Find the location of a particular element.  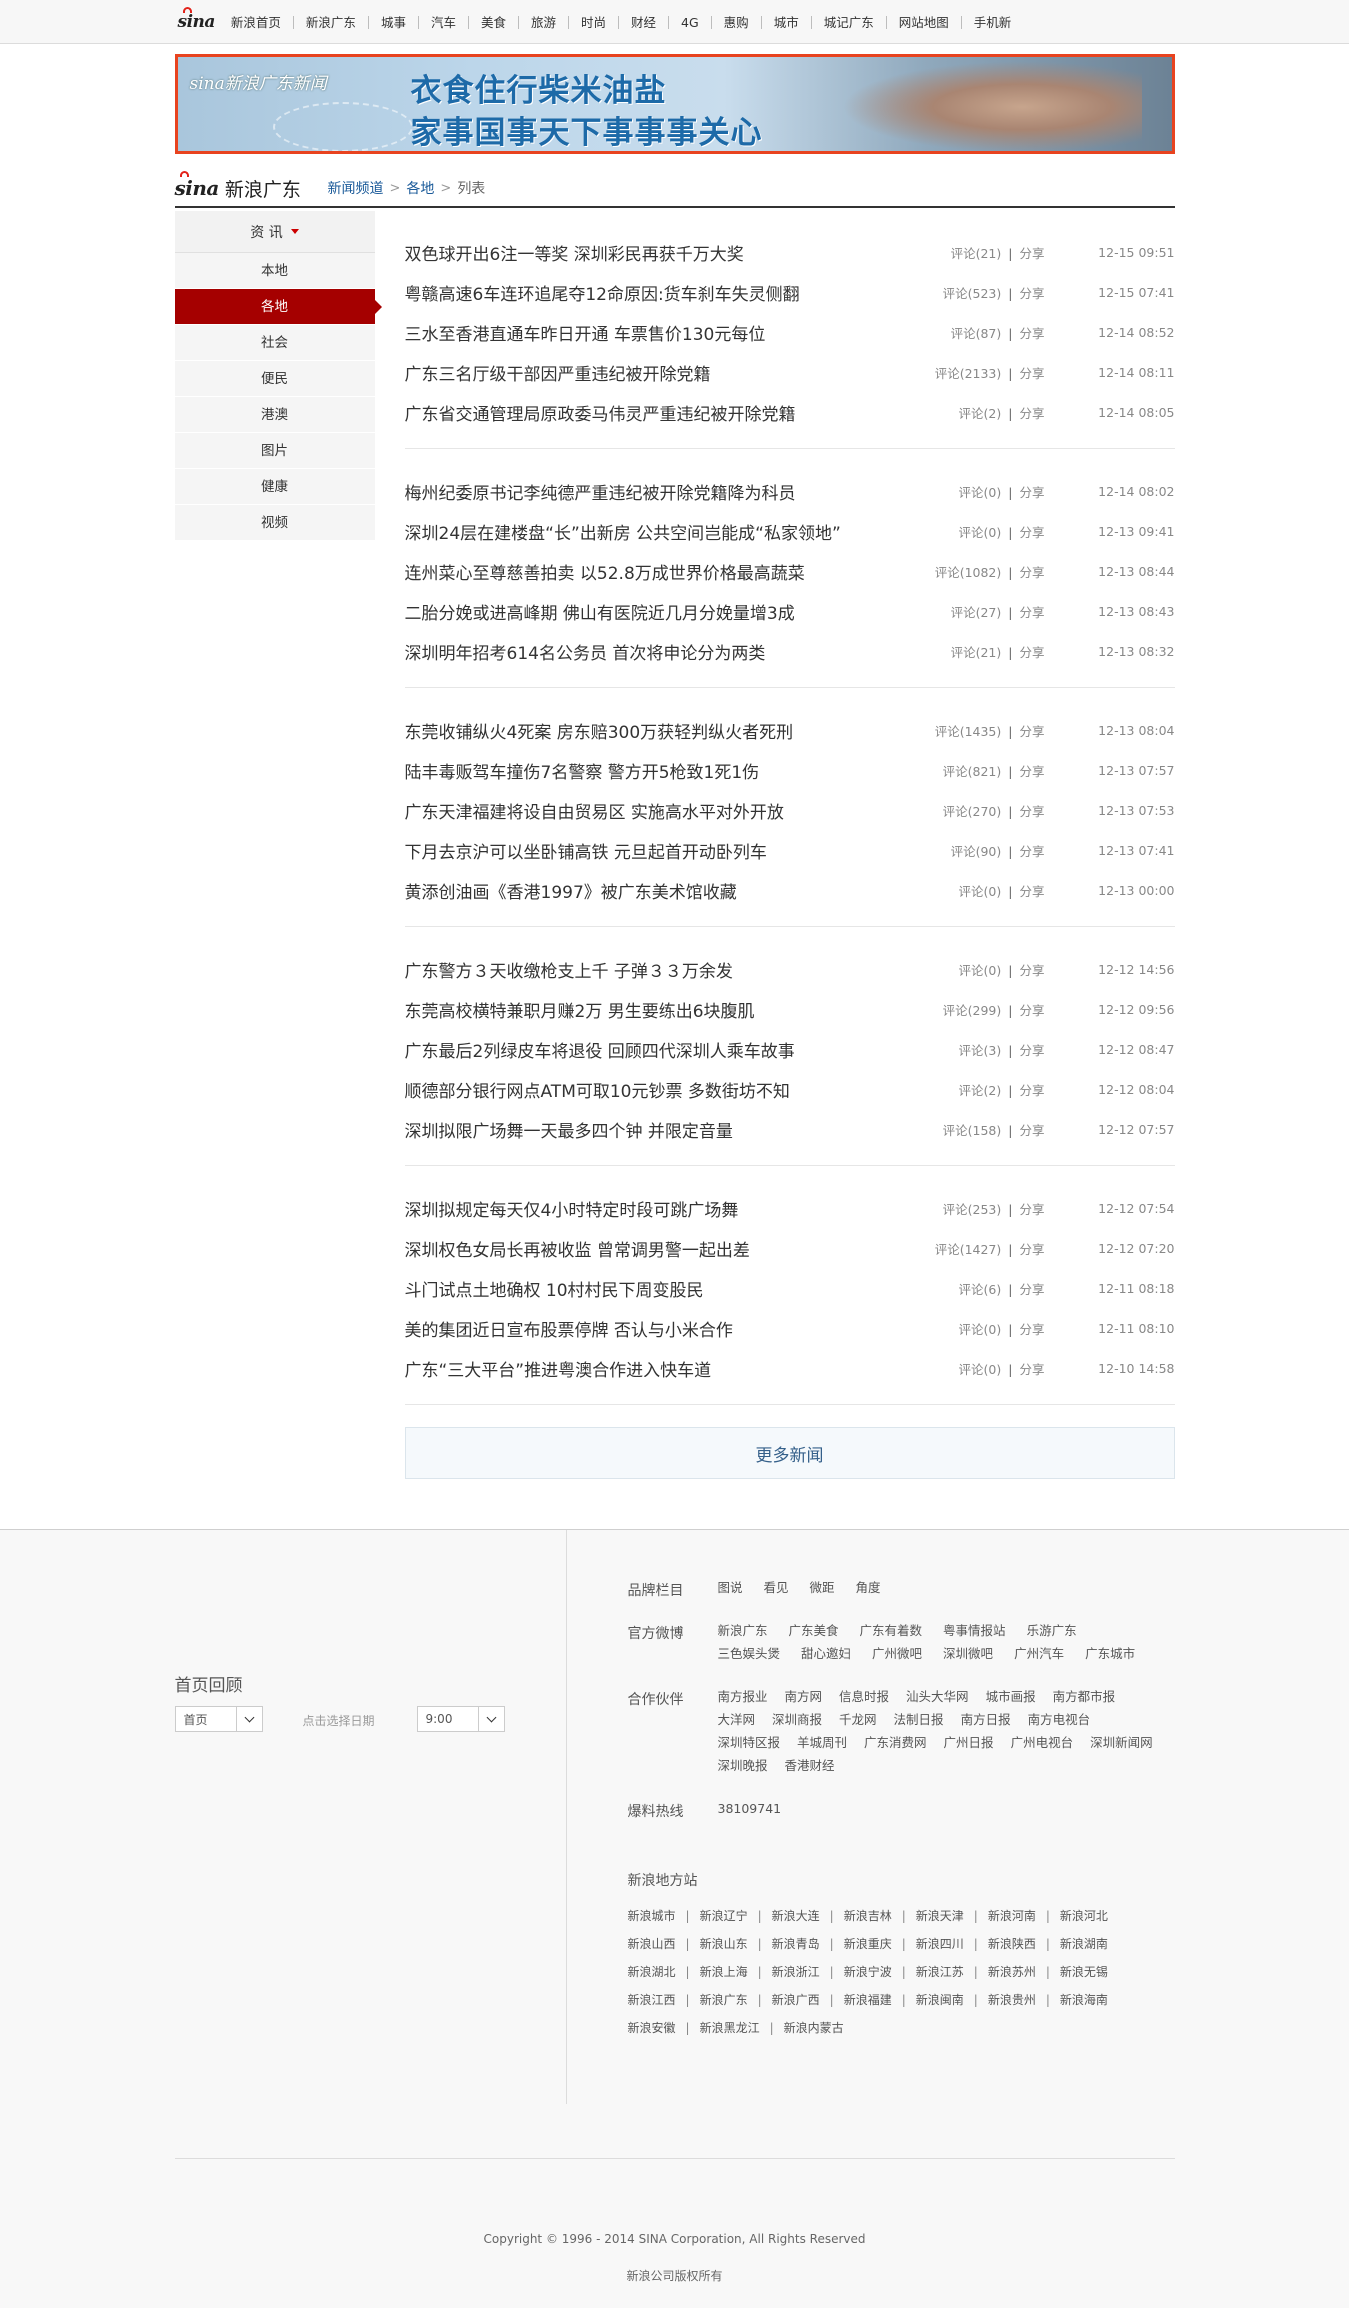

comments-link: 评论(270) is located at coordinates (972, 811).